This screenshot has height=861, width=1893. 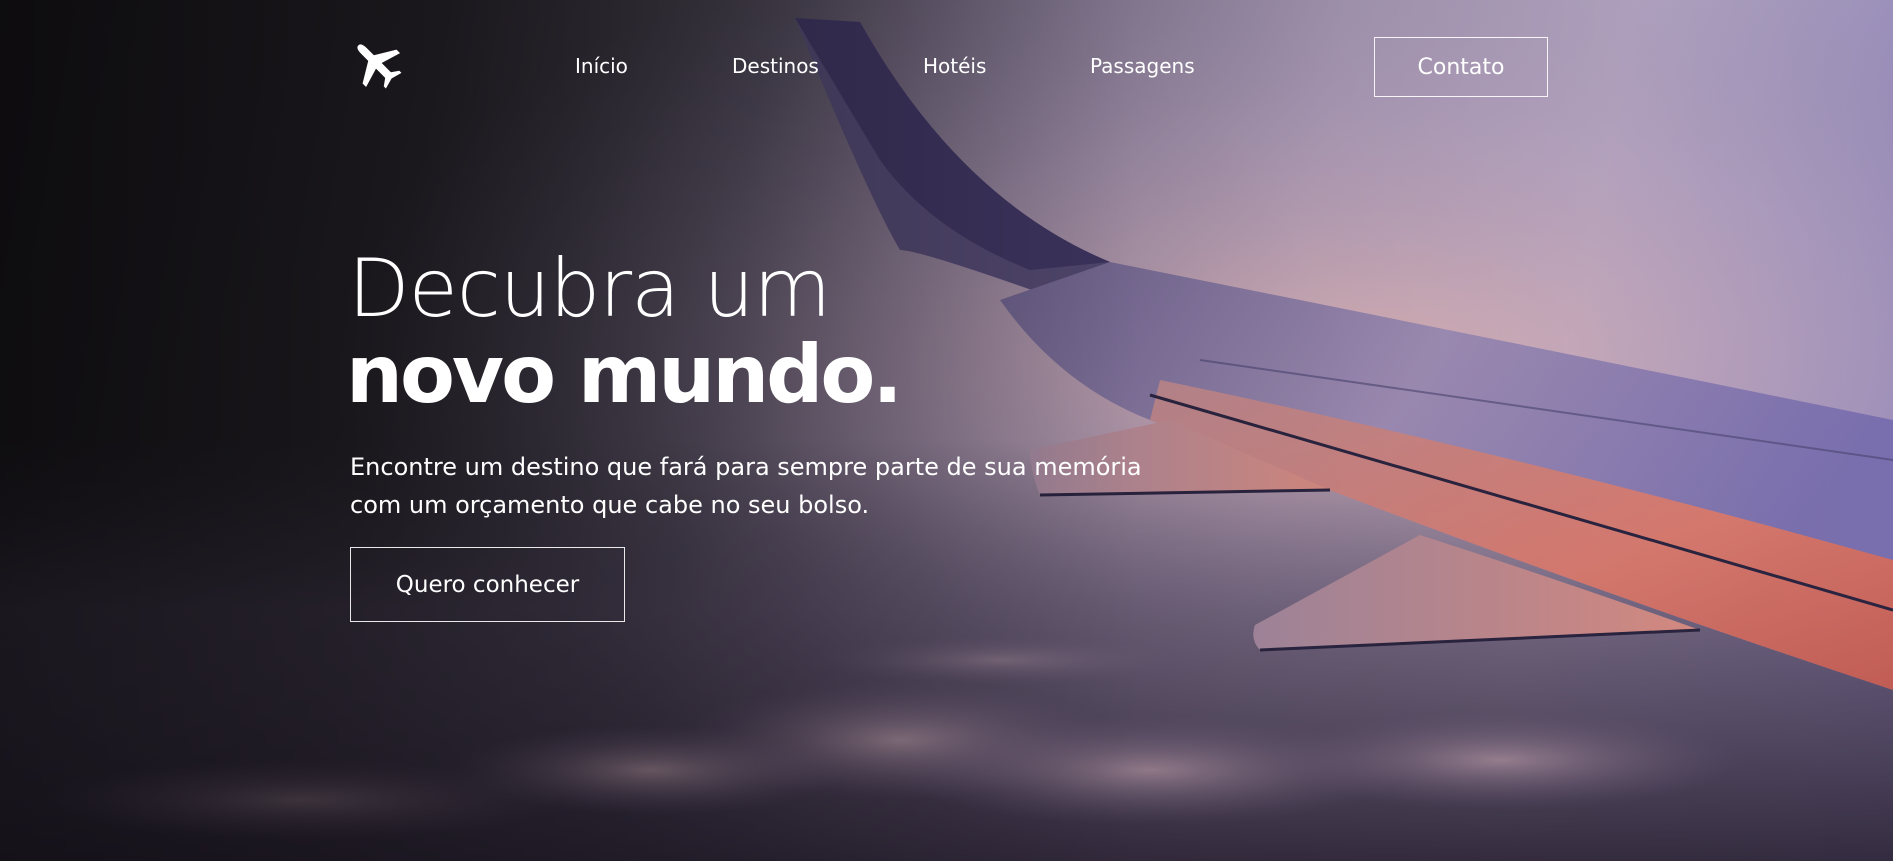 What do you see at coordinates (1461, 67) in the screenshot?
I see `contact-button: Contato` at bounding box center [1461, 67].